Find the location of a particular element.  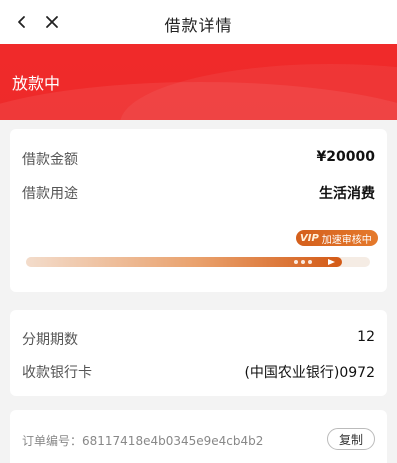

amount-value: ¥20000 is located at coordinates (345, 157).